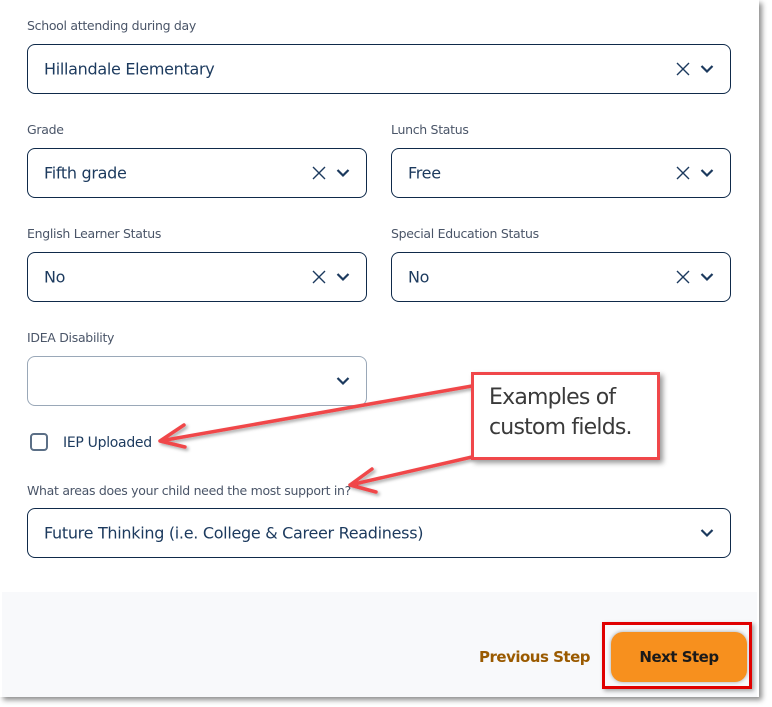  Describe the element at coordinates (465, 233) in the screenshot. I see `special-education-label: Special Education Status` at that location.